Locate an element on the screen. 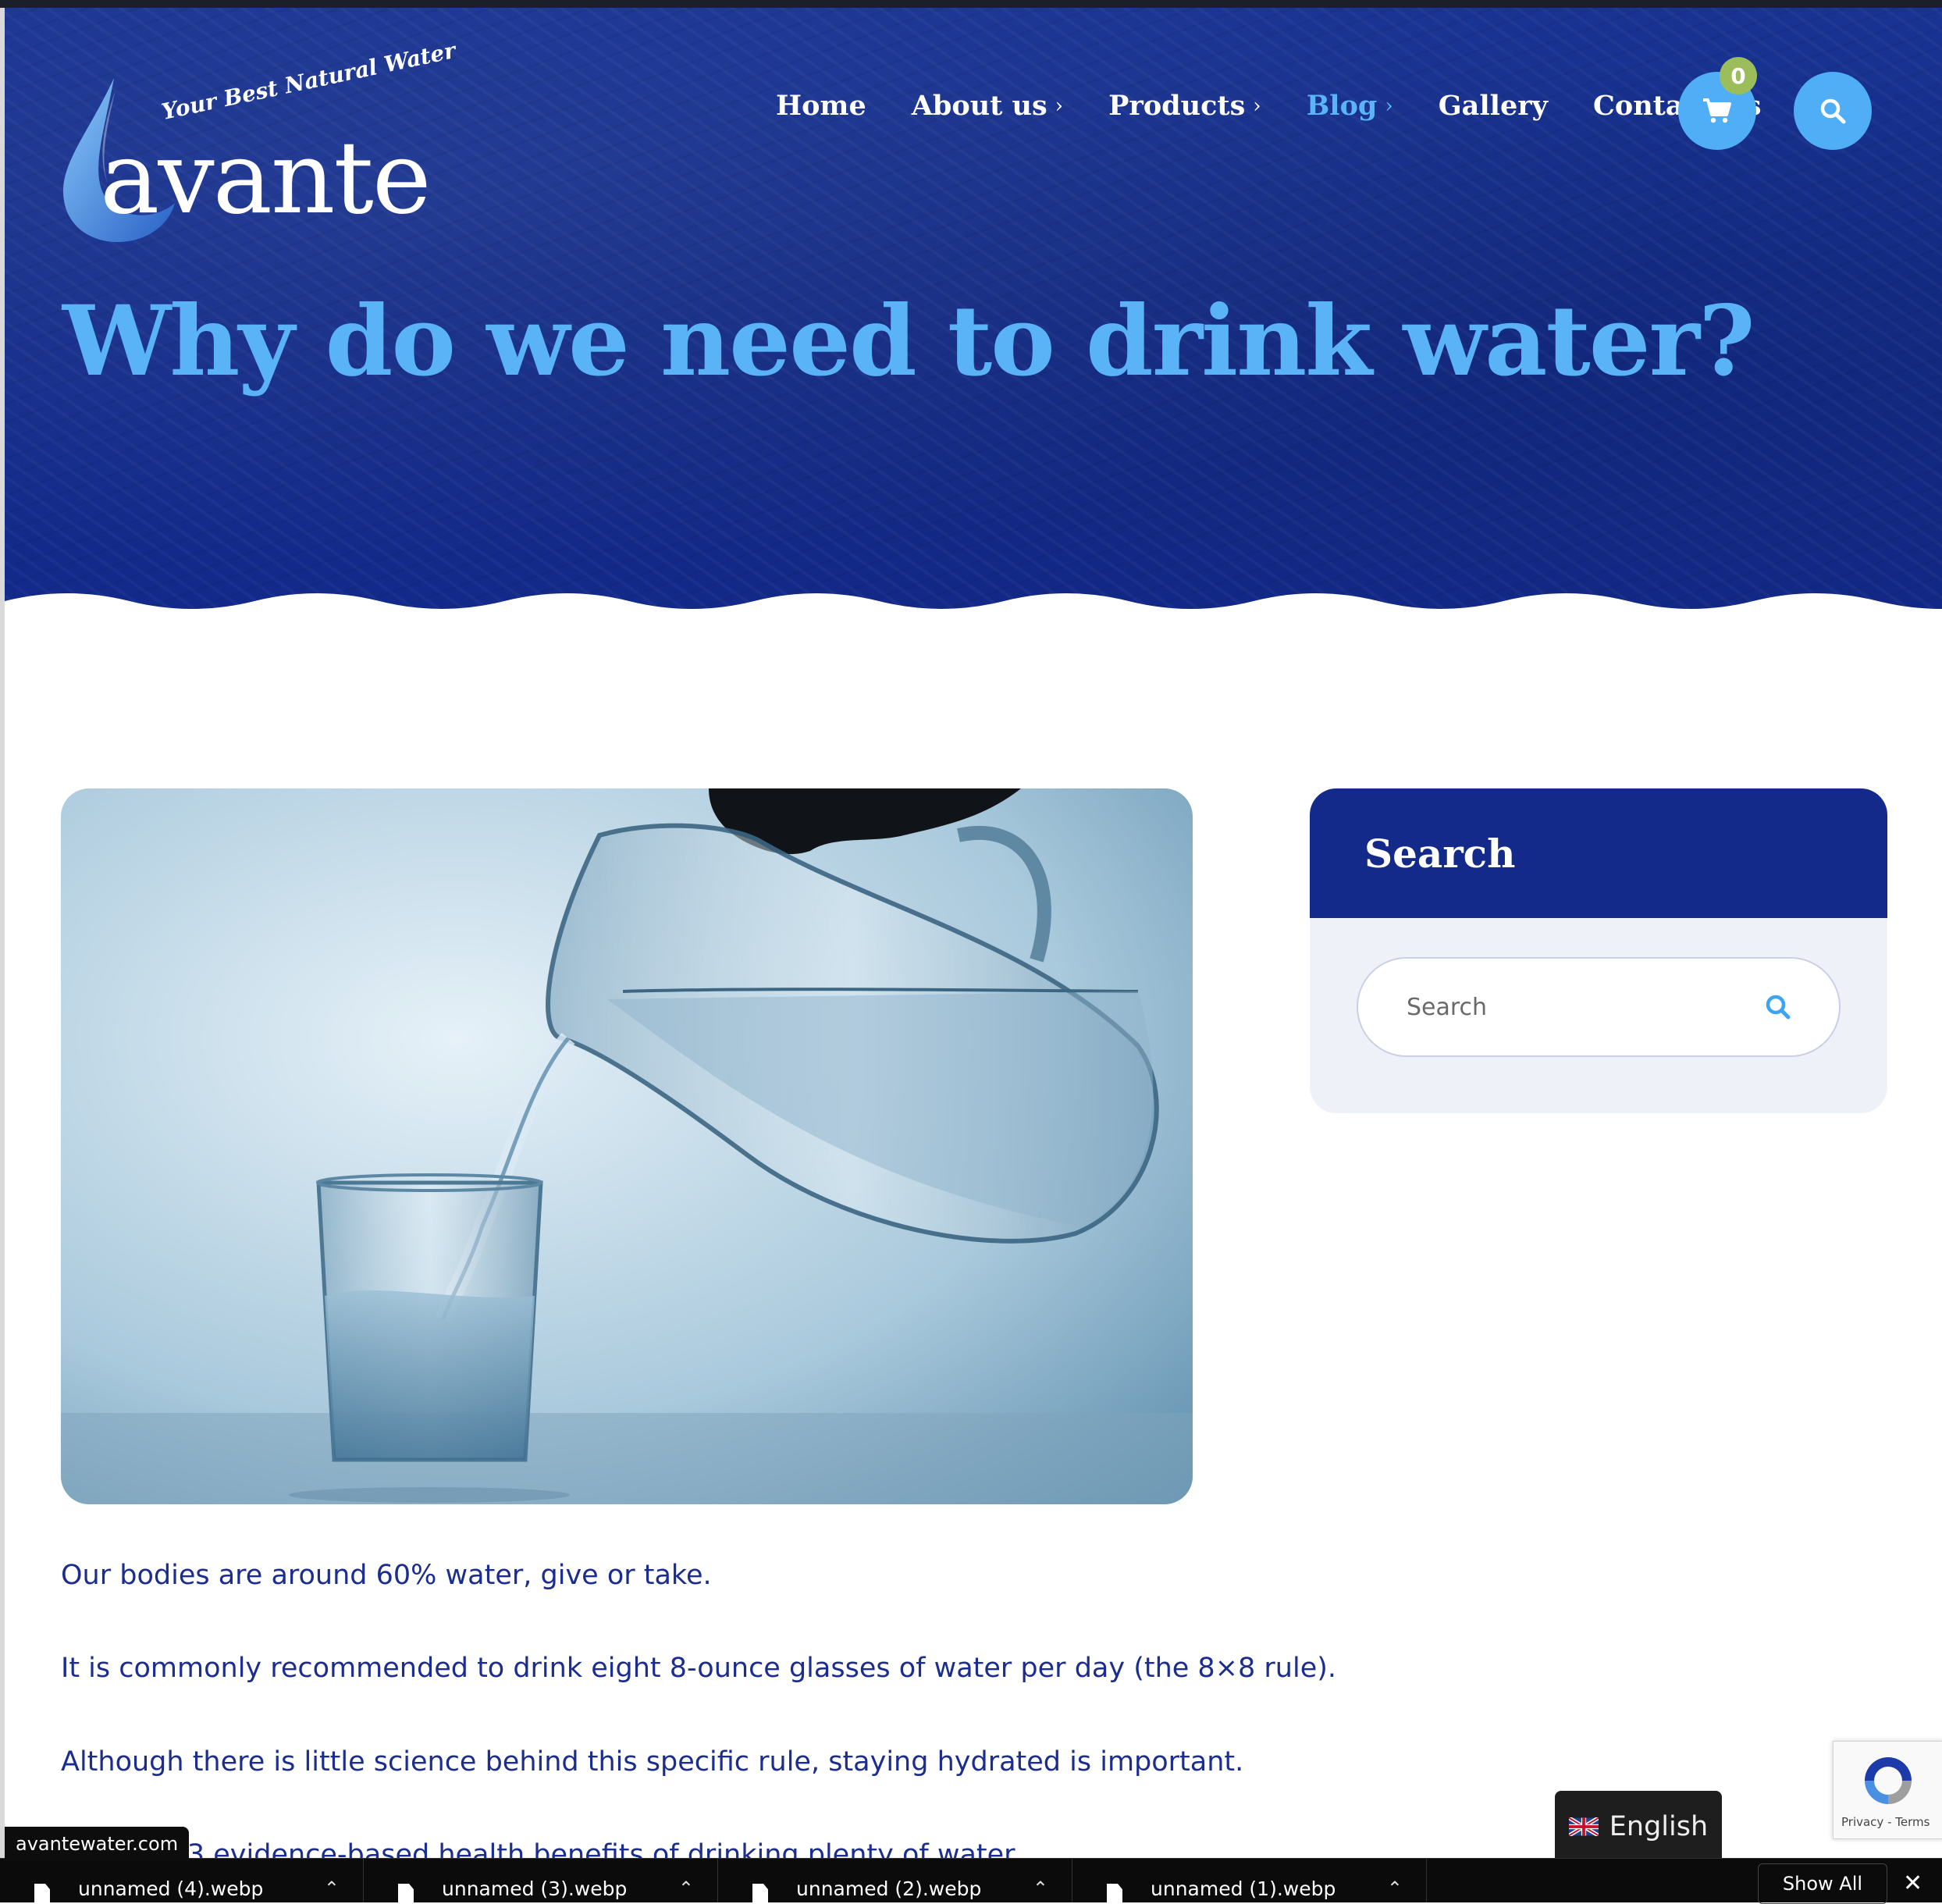 Image resolution: width=1942 pixels, height=1904 pixels. nav-item-about-us: About us › is located at coordinates (987, 106).